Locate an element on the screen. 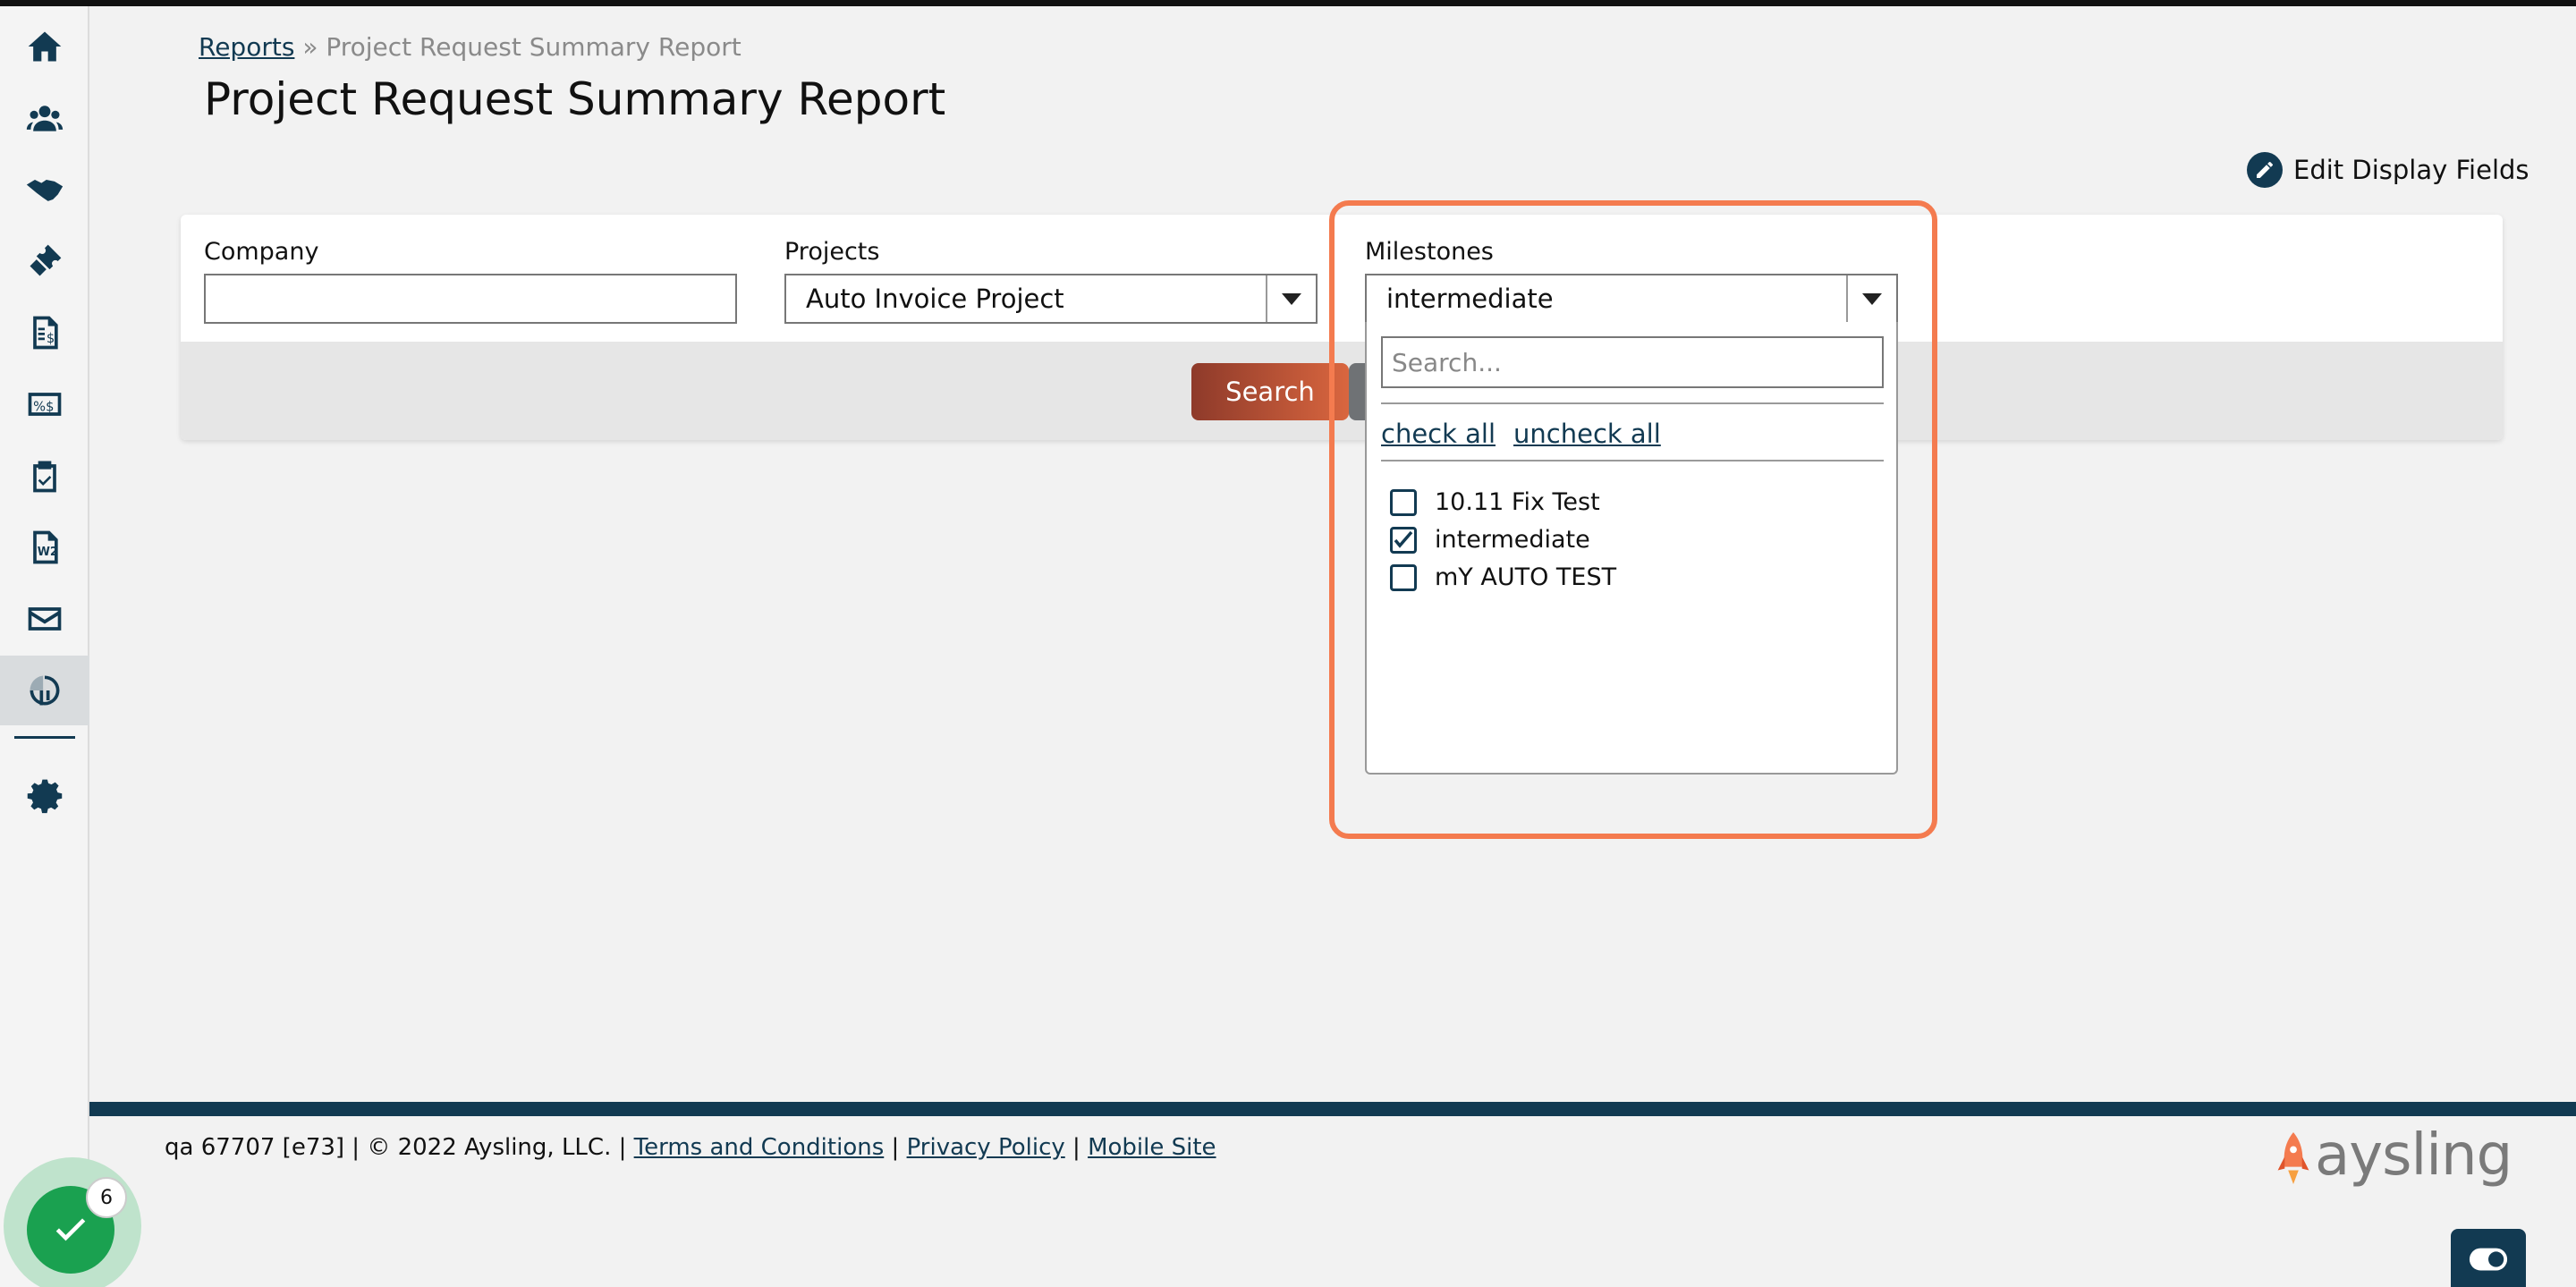 The width and height of the screenshot is (2576, 1287). milestone-option: intermediate is located at coordinates (1490, 540).